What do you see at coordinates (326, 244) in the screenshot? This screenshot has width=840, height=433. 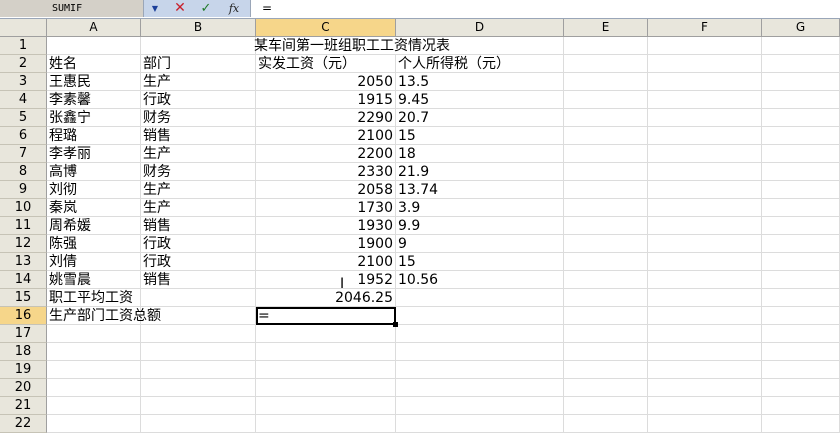 I see `cell-c12: 1900` at bounding box center [326, 244].